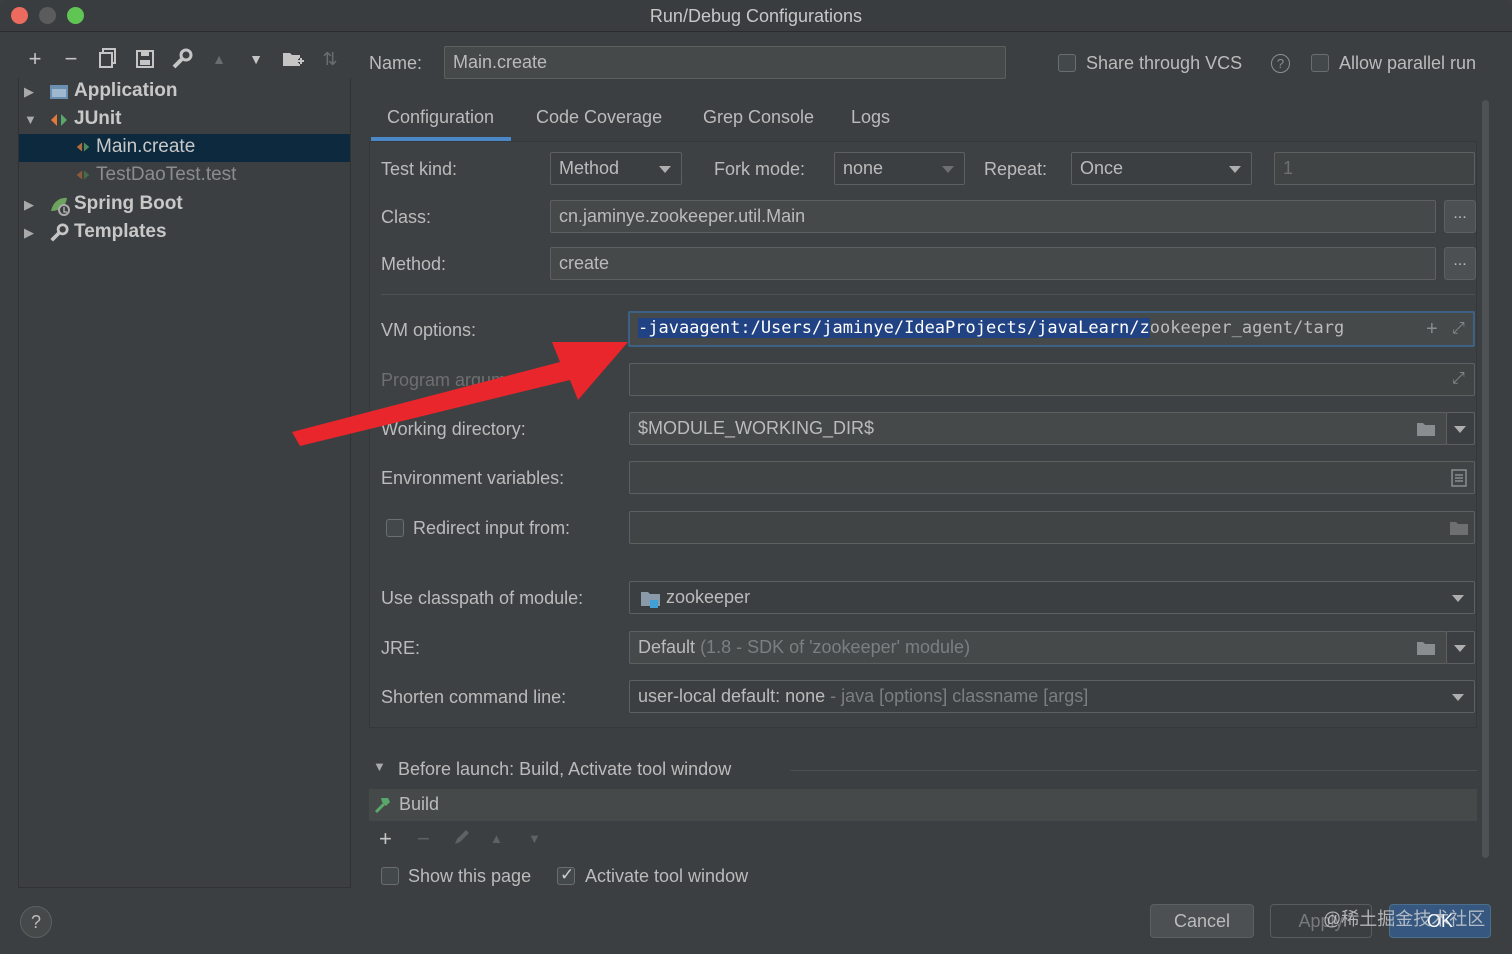 This screenshot has width=1512, height=954. I want to click on shorten-detail: - java [options] classname [args], so click(959, 696).